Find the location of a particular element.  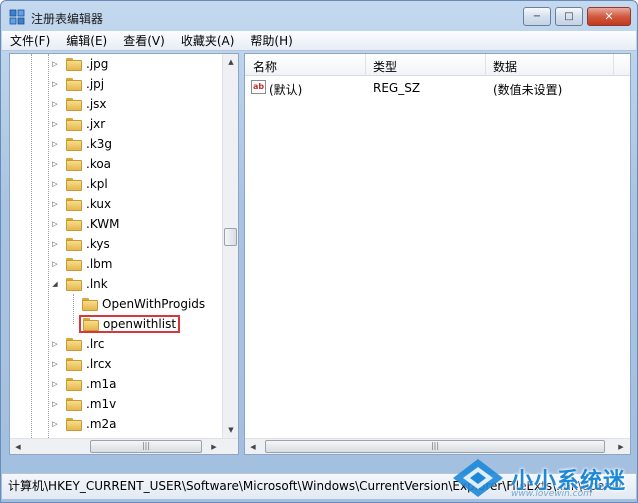

tree-item: ▷ .m1v is located at coordinates (83, 404).